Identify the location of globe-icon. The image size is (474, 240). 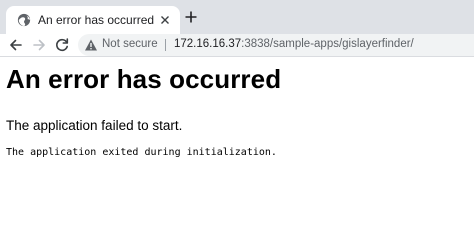
(24, 20).